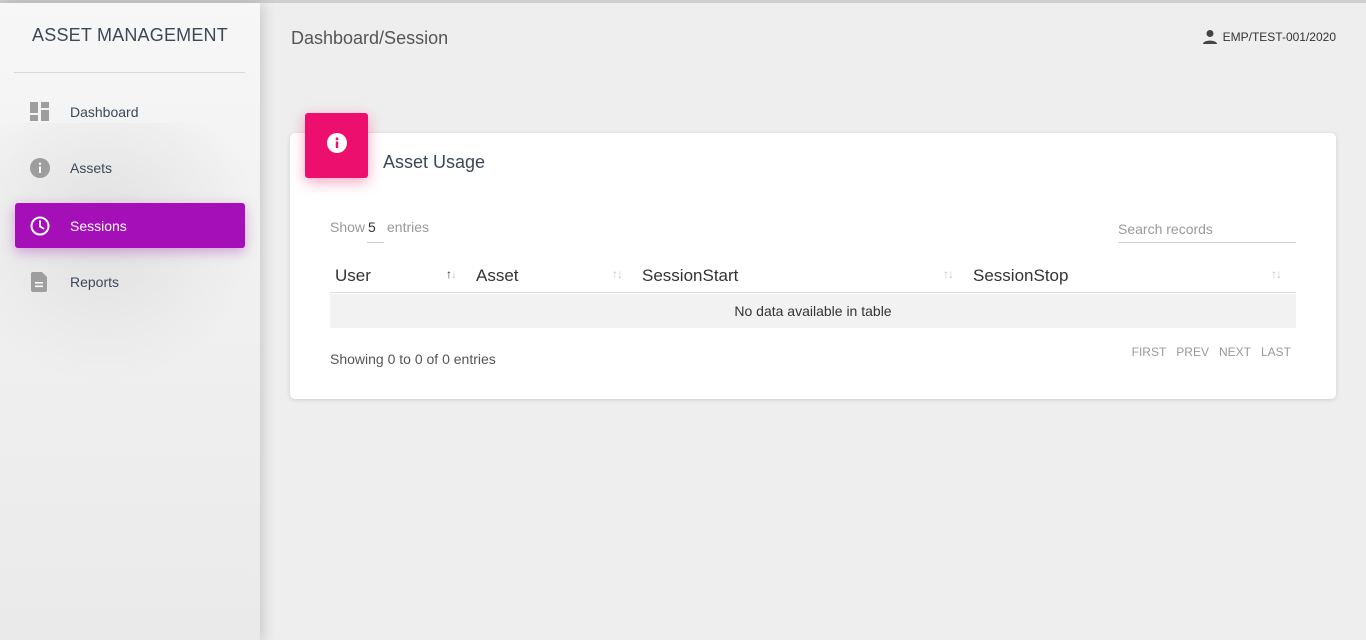  I want to click on sidebar-item-dashboard: Dashboard, so click(130, 111).